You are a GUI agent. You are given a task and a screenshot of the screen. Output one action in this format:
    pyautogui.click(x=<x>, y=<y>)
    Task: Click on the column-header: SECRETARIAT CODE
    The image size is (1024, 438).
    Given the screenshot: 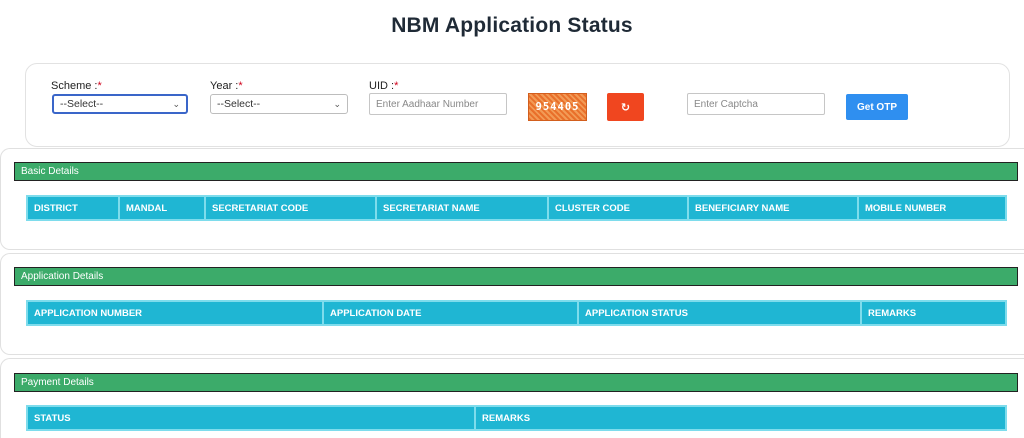 What is the action you would take?
    pyautogui.click(x=291, y=208)
    